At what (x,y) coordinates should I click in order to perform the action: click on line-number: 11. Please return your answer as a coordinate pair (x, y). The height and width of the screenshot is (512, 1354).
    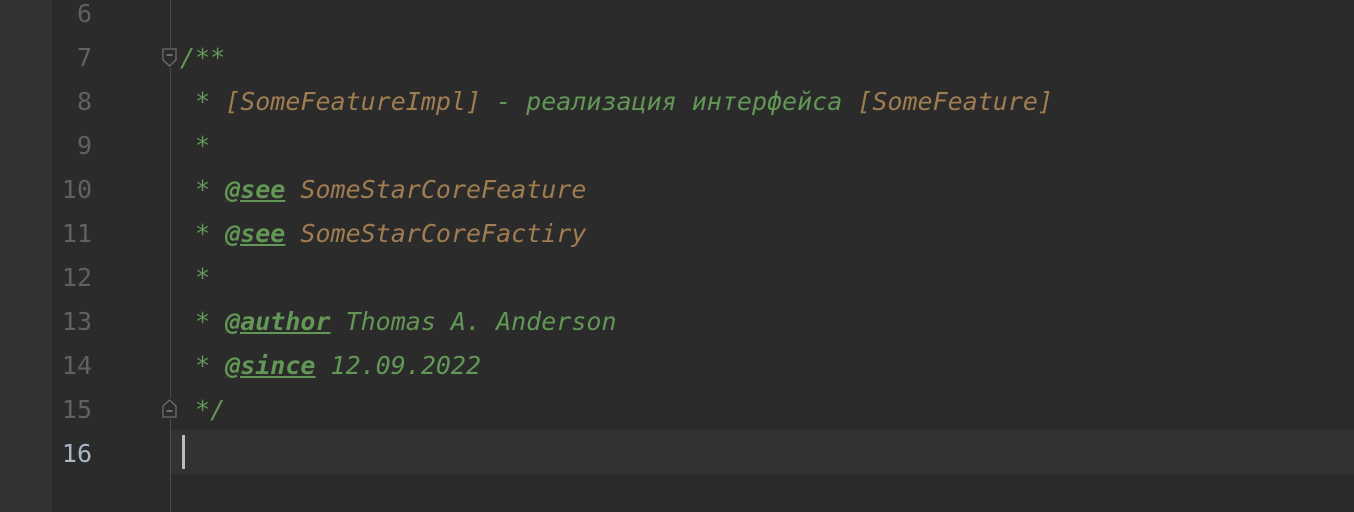
    Looking at the image, I should click on (76, 233).